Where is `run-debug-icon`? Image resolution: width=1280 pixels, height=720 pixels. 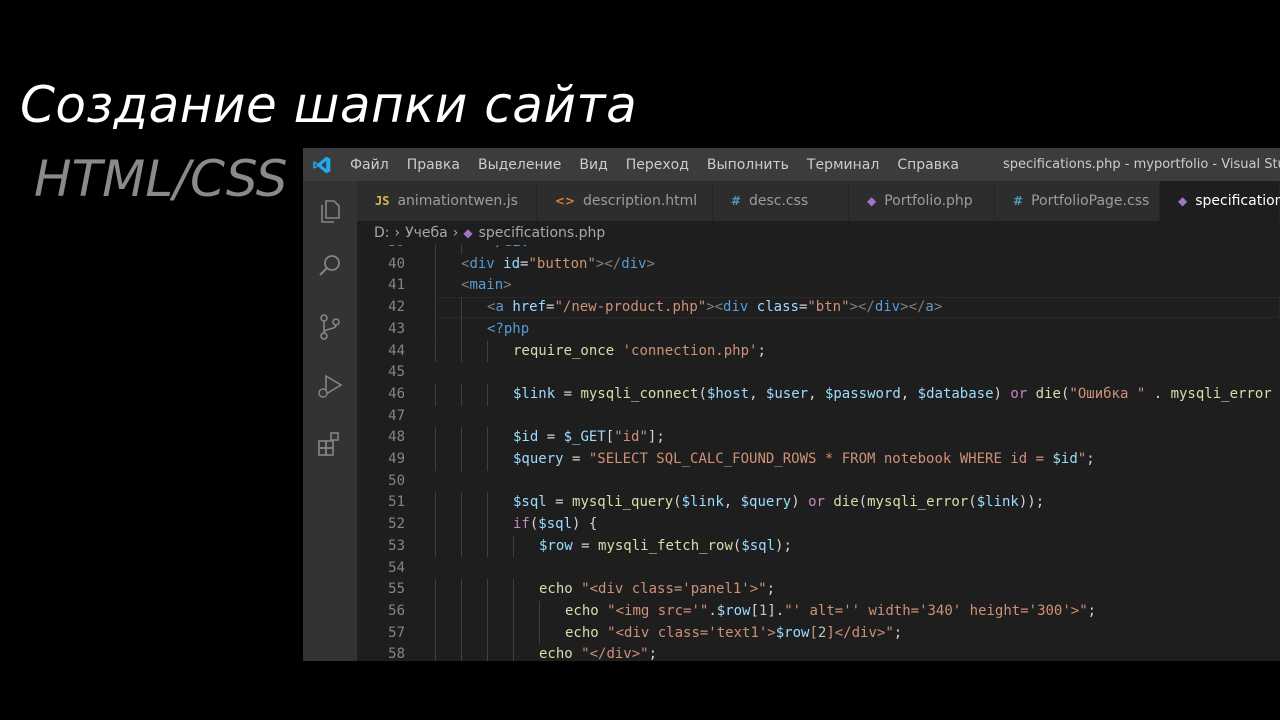
run-debug-icon is located at coordinates (330, 386).